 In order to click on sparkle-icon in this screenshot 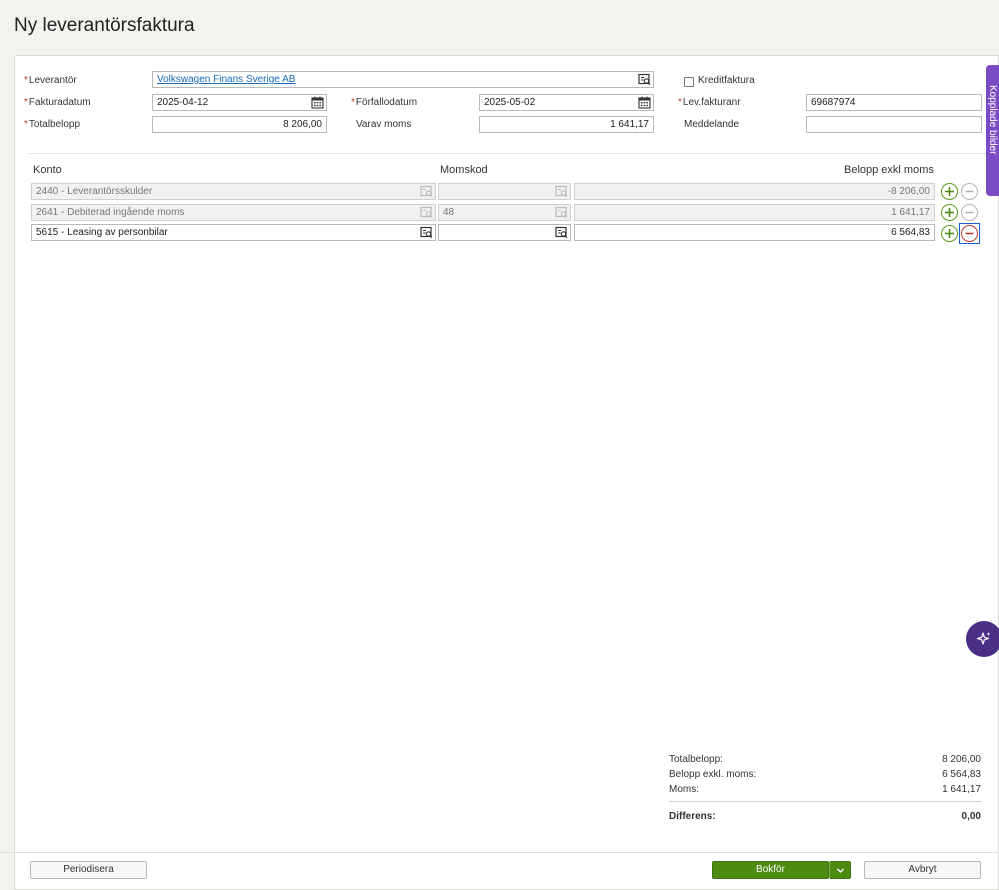, I will do `click(983, 638)`.